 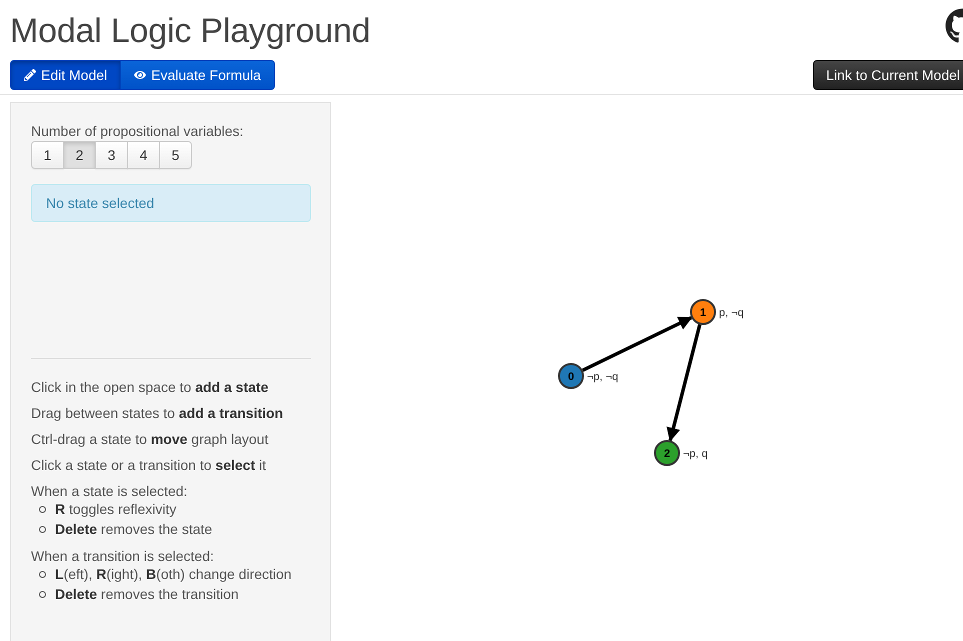 I want to click on instruction-heading: When a state is selected:, so click(x=109, y=491).